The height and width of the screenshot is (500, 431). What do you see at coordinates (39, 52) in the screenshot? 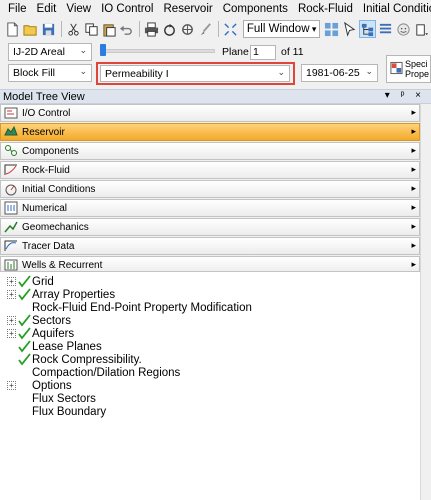
I see `view-mode-value: IJ-2D Areal` at bounding box center [39, 52].